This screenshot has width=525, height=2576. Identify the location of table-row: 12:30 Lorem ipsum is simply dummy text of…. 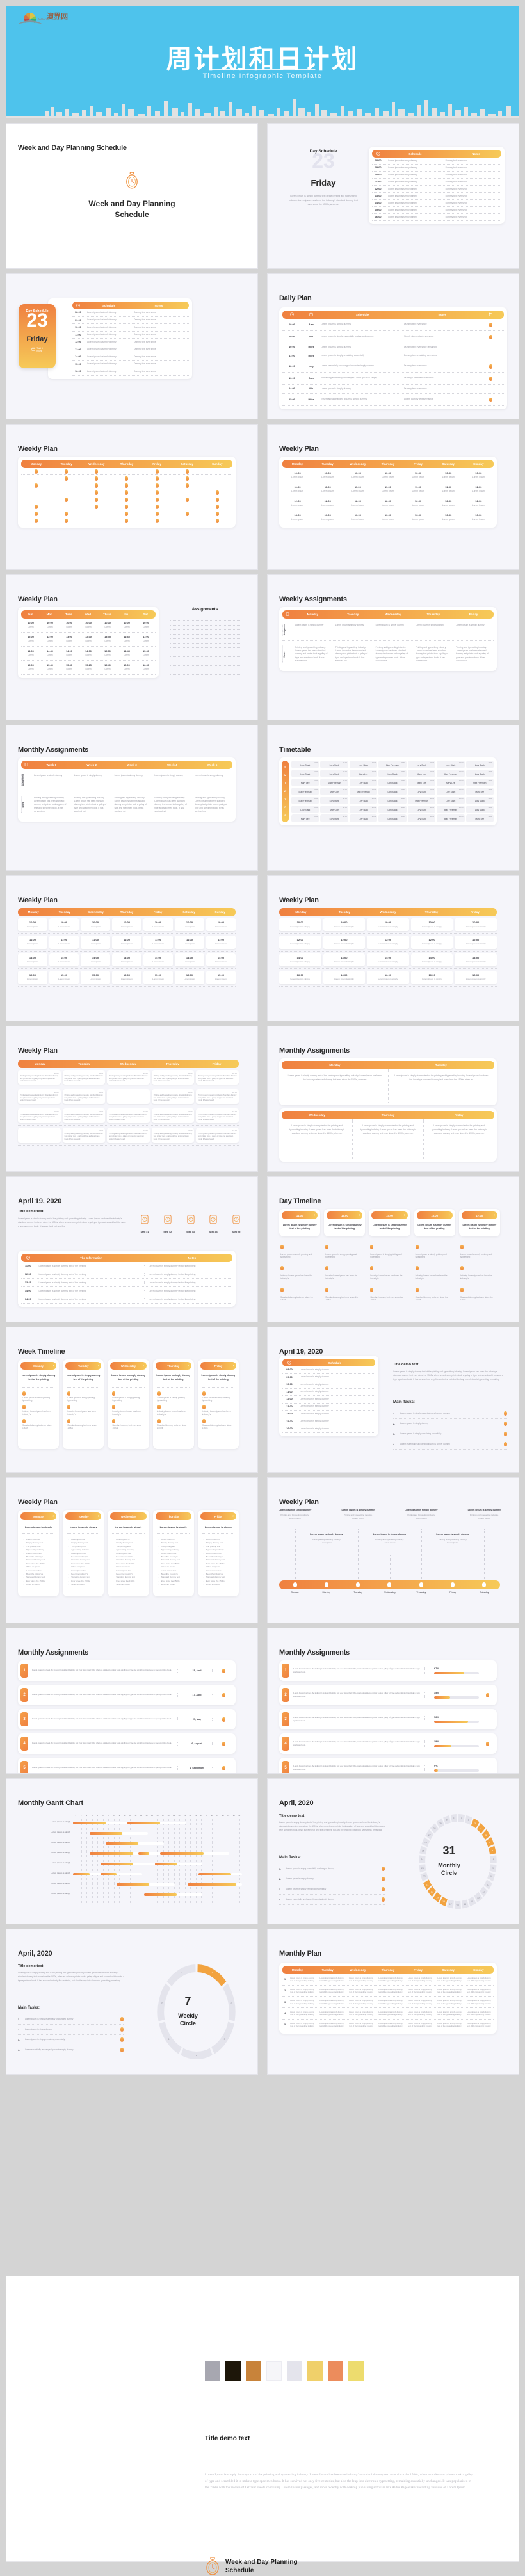
(126, 1274).